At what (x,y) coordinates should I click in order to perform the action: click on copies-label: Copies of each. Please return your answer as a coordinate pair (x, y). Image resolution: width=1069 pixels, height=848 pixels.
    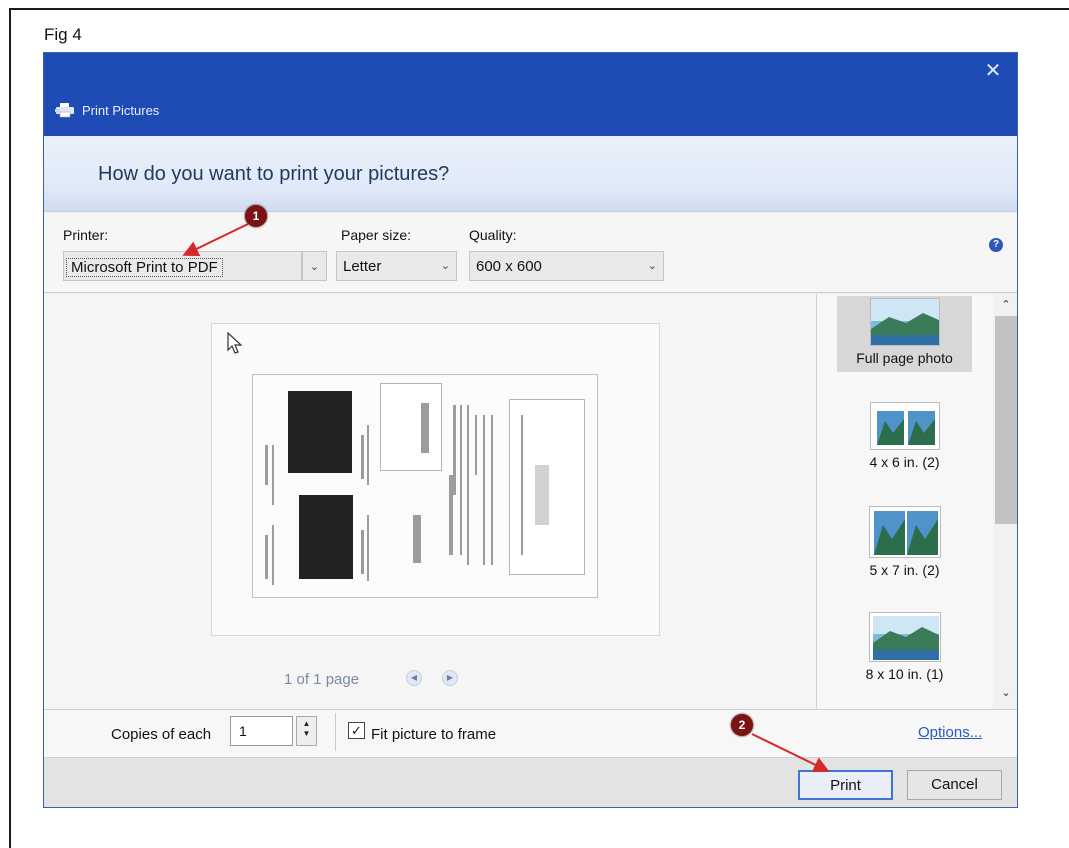
    Looking at the image, I should click on (161, 734).